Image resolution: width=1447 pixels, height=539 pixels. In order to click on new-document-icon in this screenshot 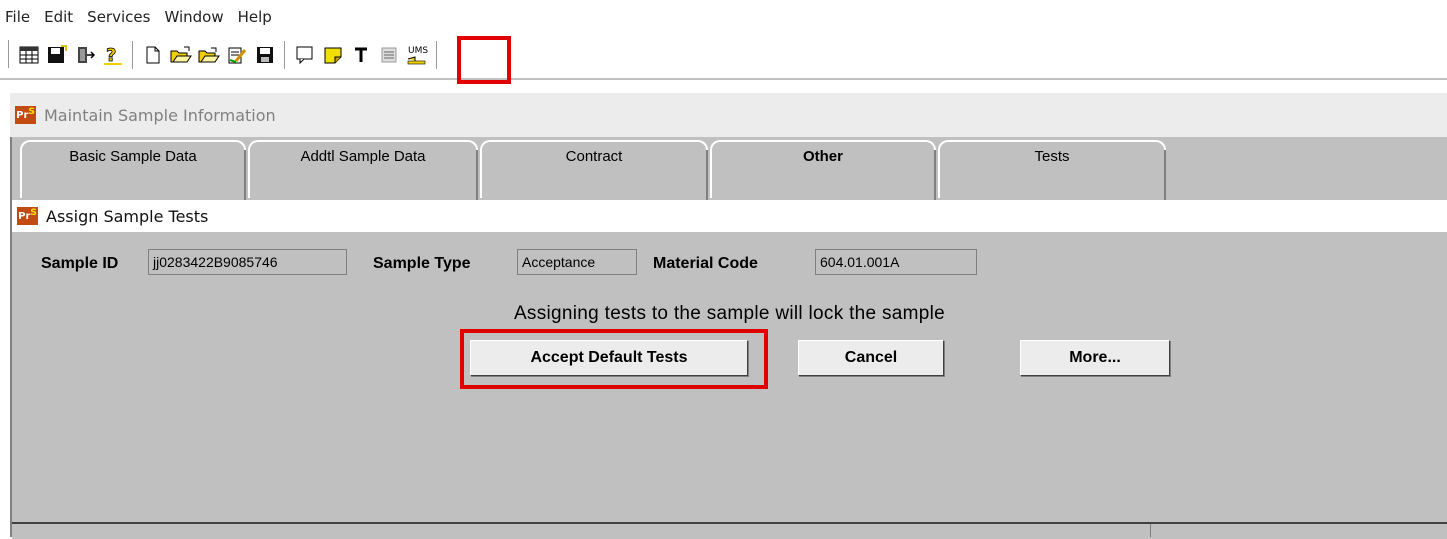, I will do `click(153, 55)`.